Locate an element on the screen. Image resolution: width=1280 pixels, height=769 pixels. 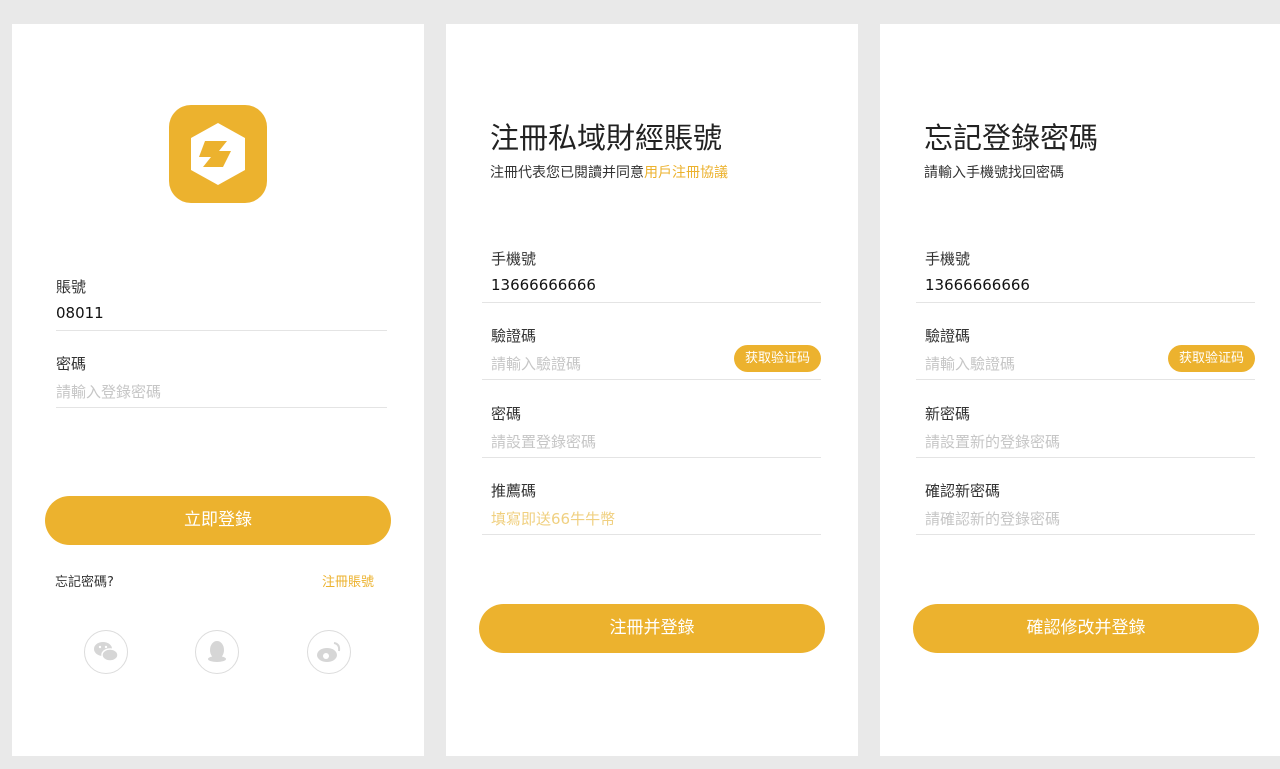
confirm-password-field: 確認新密碼 請確認新的登錄密碼 is located at coordinates (1085, 507).